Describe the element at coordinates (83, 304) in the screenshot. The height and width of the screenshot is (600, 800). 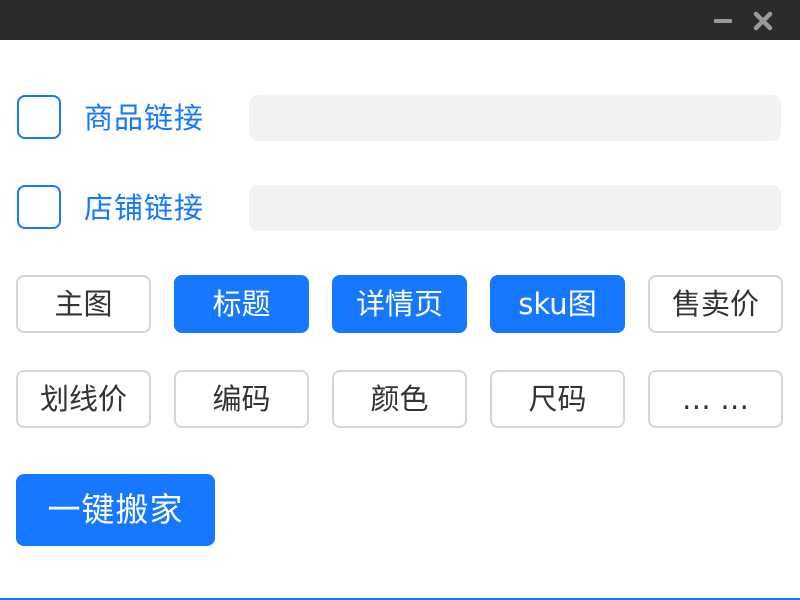
I see `option-main-image: 主图` at that location.